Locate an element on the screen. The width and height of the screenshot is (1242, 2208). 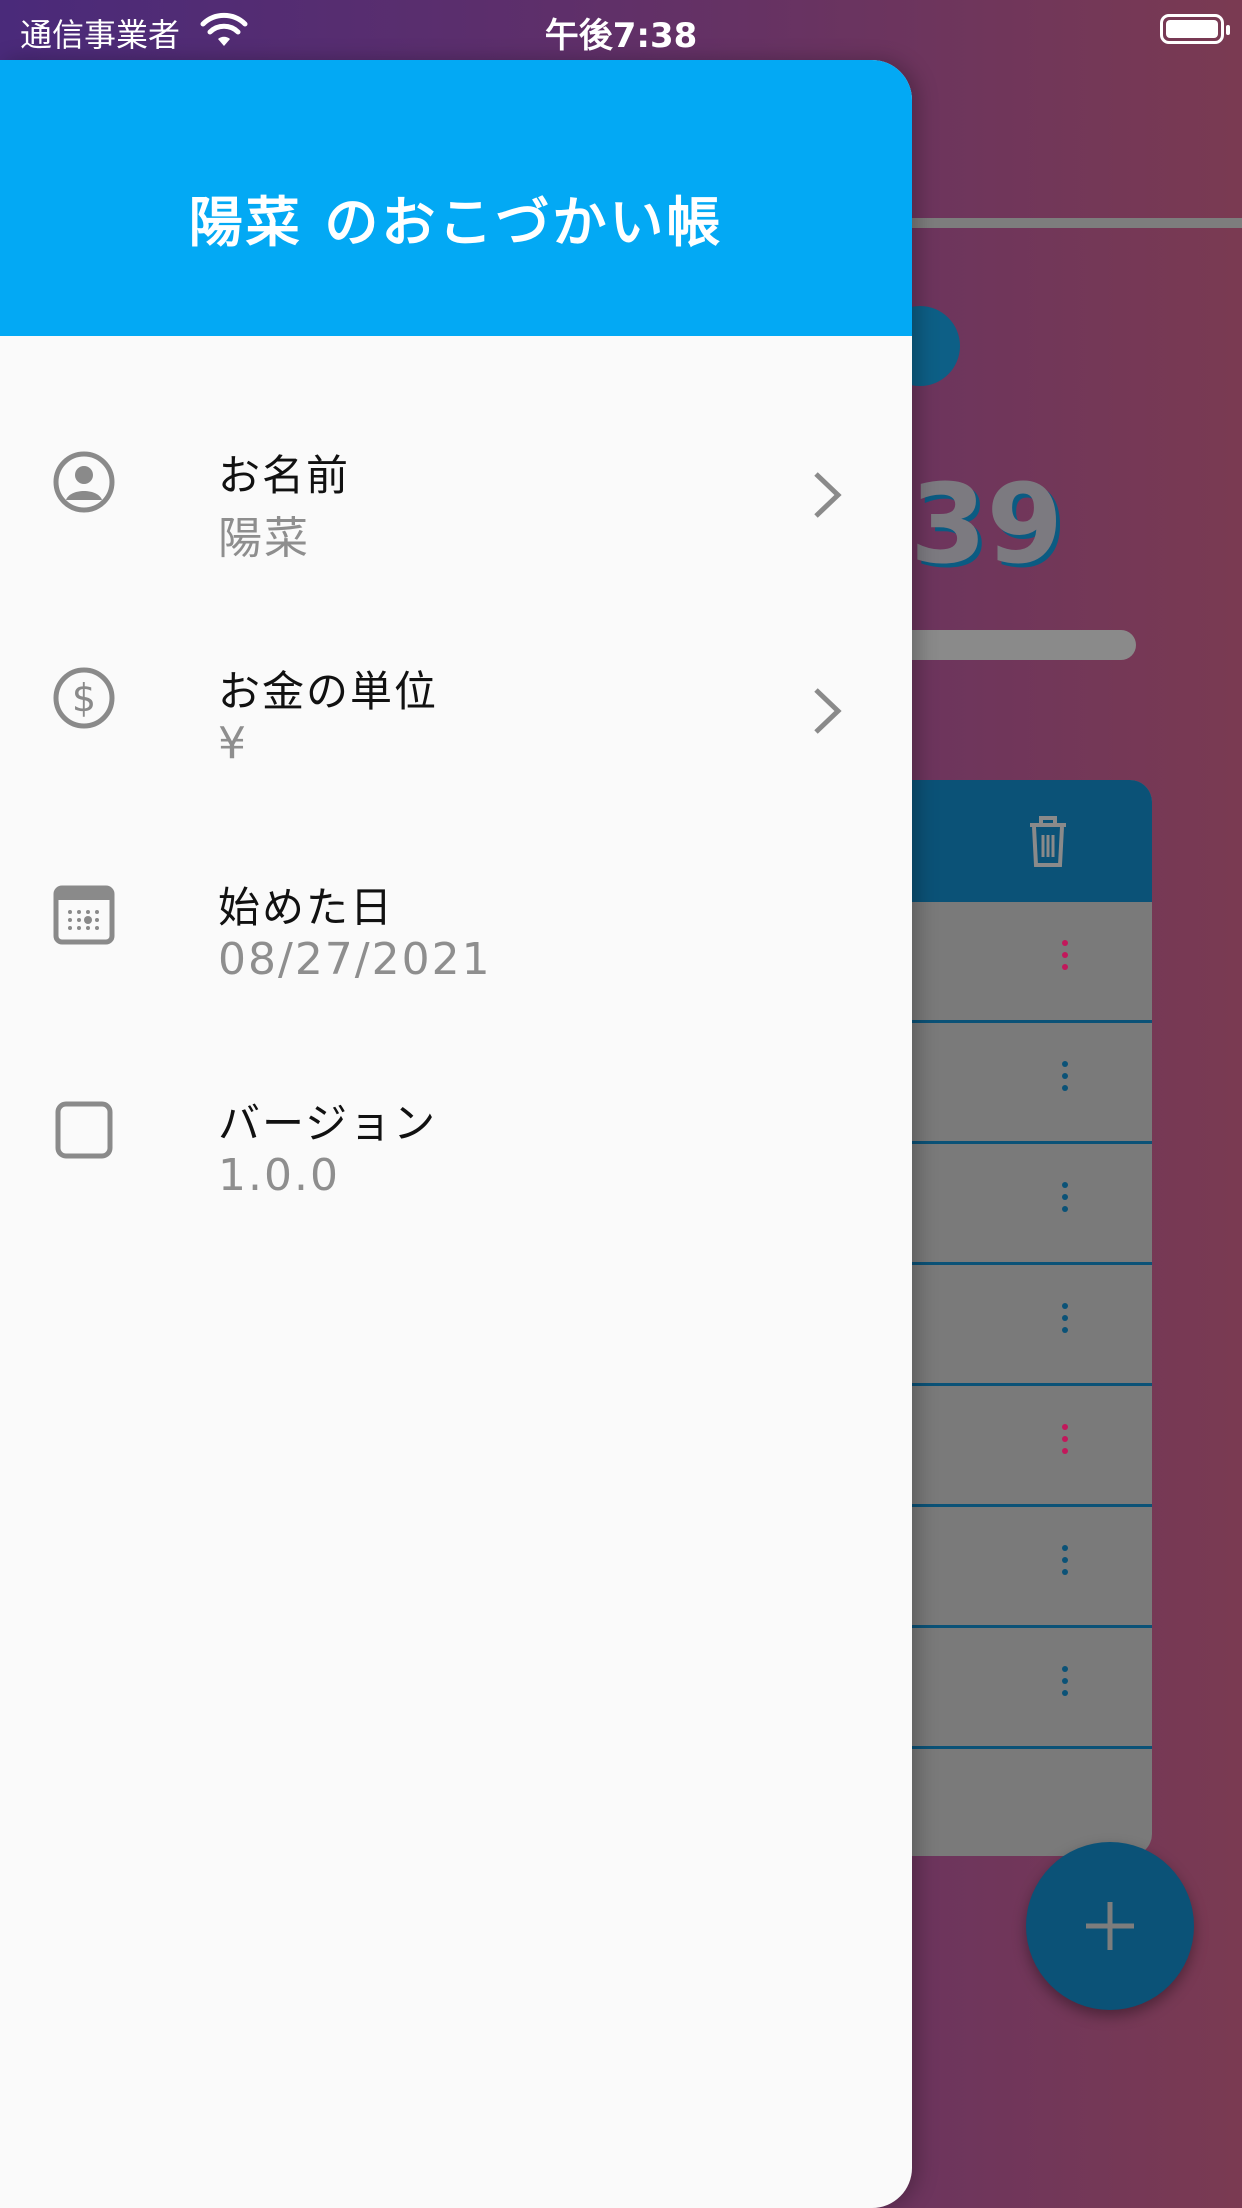
background-transaction-table is located at coordinates (1016, 1318).